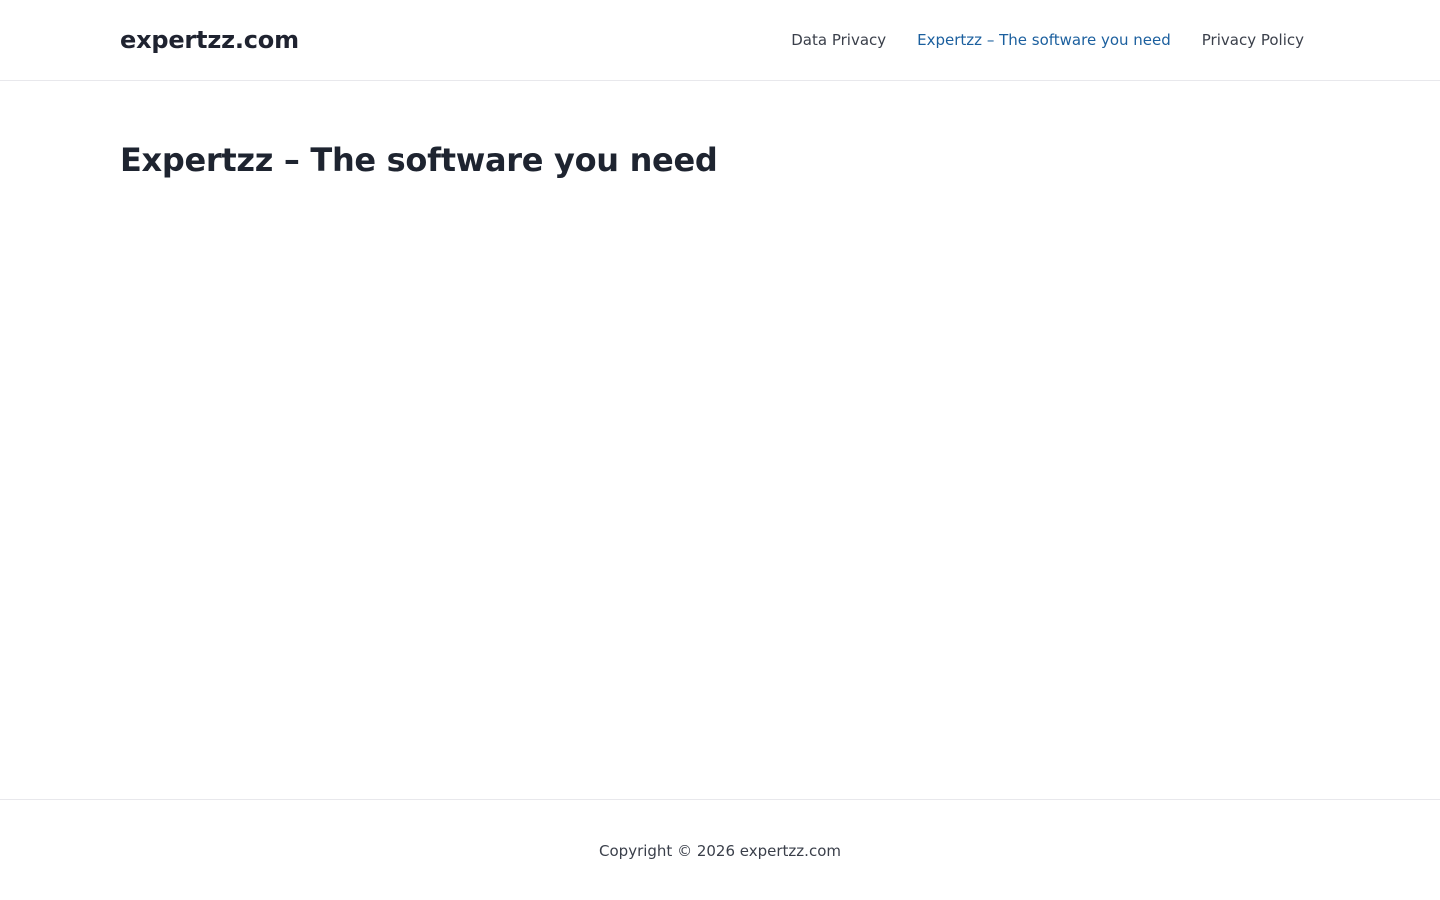 The image size is (1440, 900). I want to click on page-title: Expertzz – The software you need, so click(419, 160).